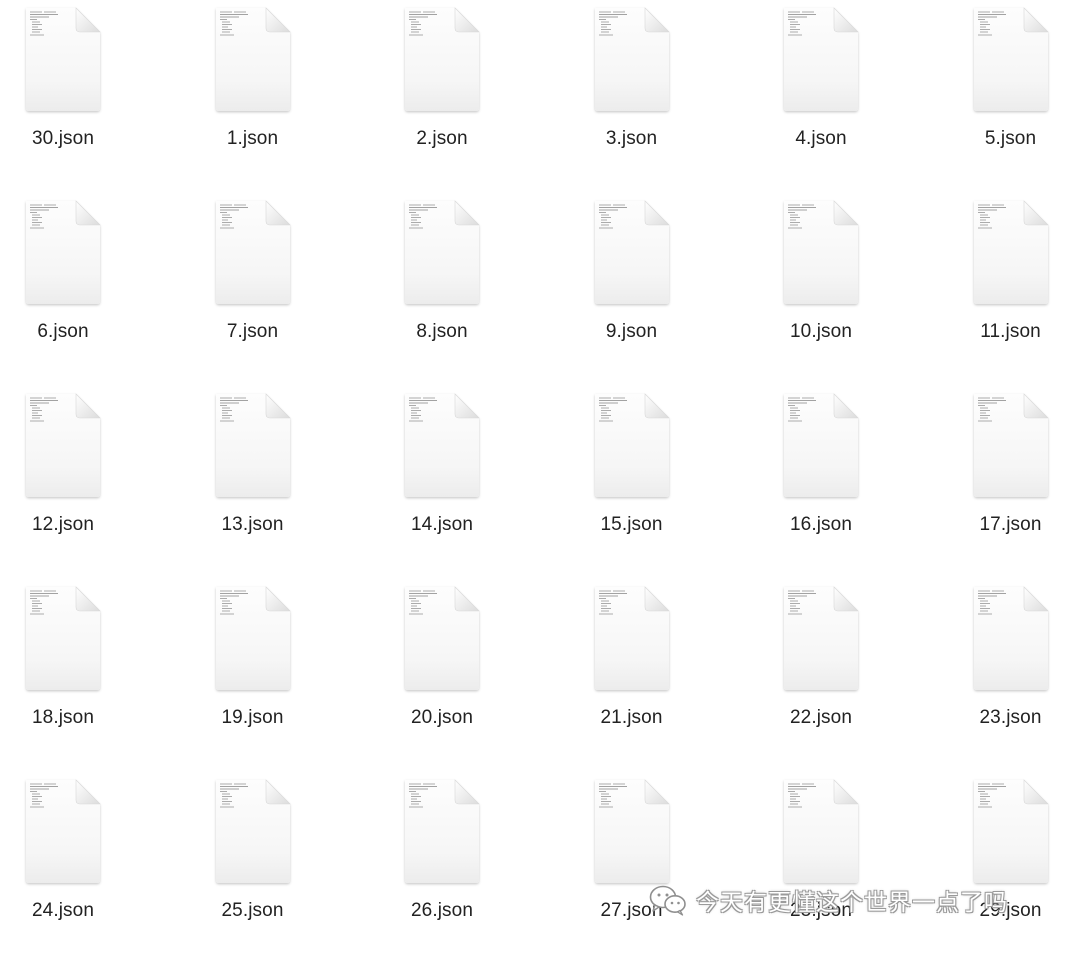  What do you see at coordinates (63, 332) in the screenshot?
I see `file-name-label: 6.json` at bounding box center [63, 332].